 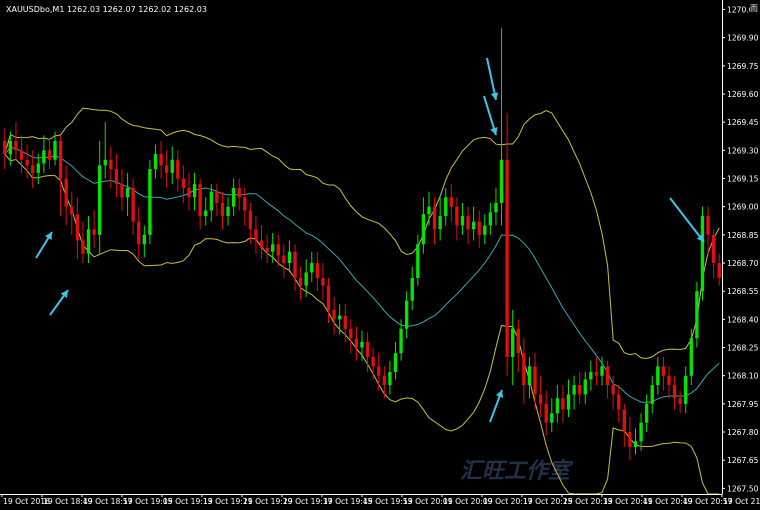 I want to click on price-tick-label: 1268.85, so click(x=743, y=235).